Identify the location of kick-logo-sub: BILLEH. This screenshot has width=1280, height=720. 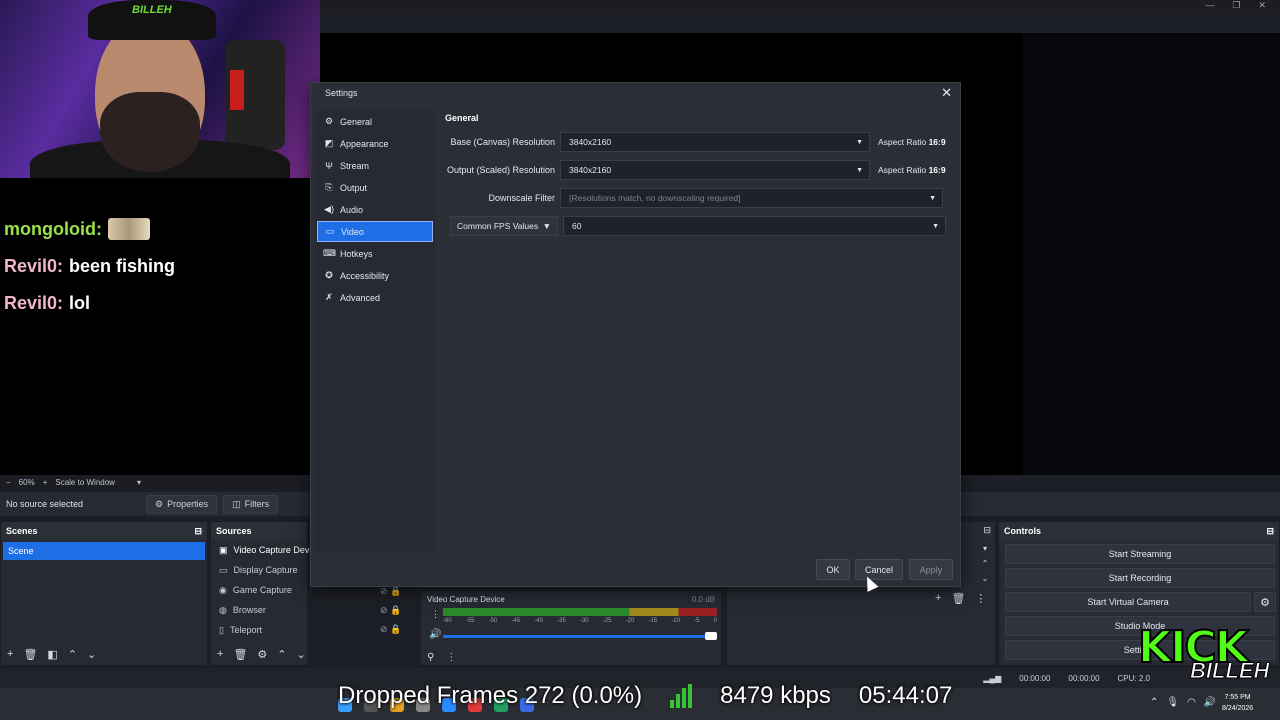
(1229, 671).